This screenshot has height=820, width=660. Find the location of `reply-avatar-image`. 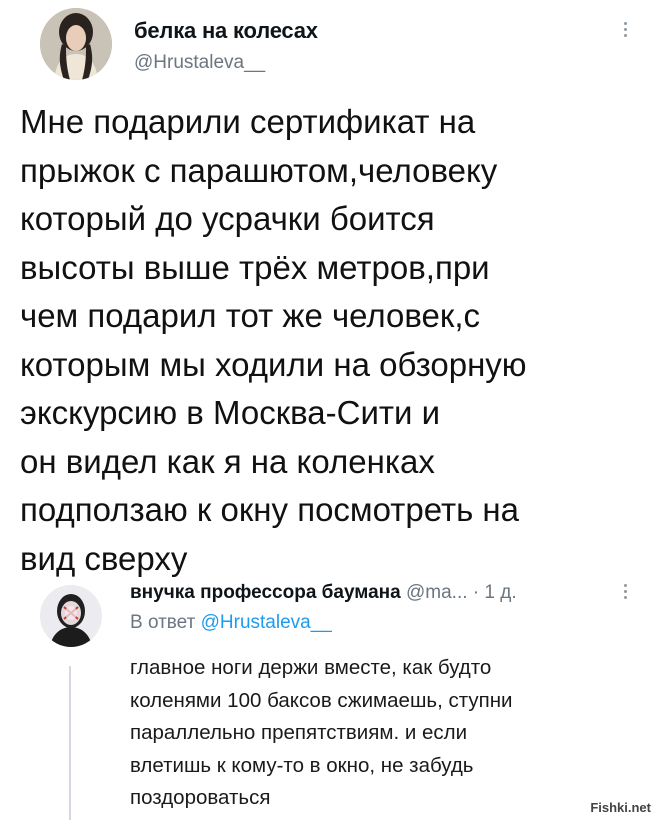

reply-avatar-image is located at coordinates (71, 616).